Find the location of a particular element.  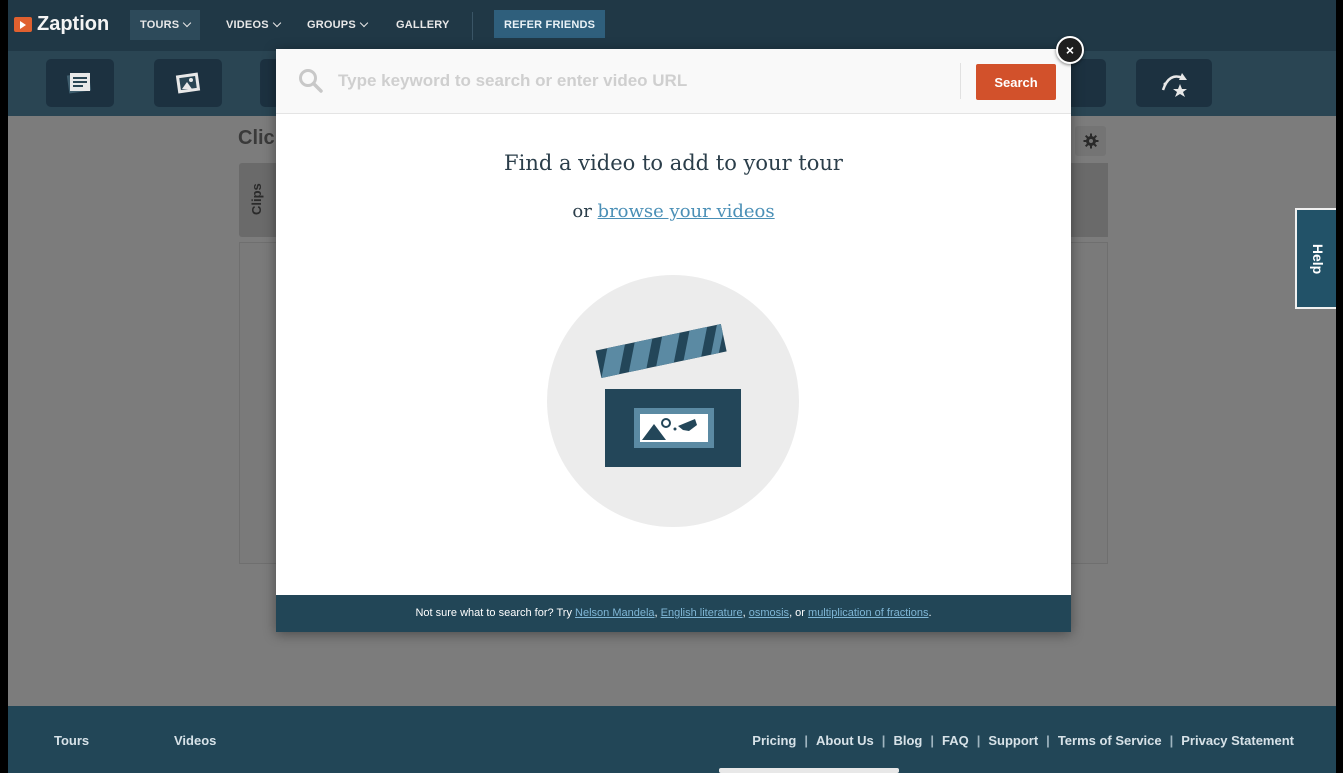

zaption-play-icon is located at coordinates (23, 24).